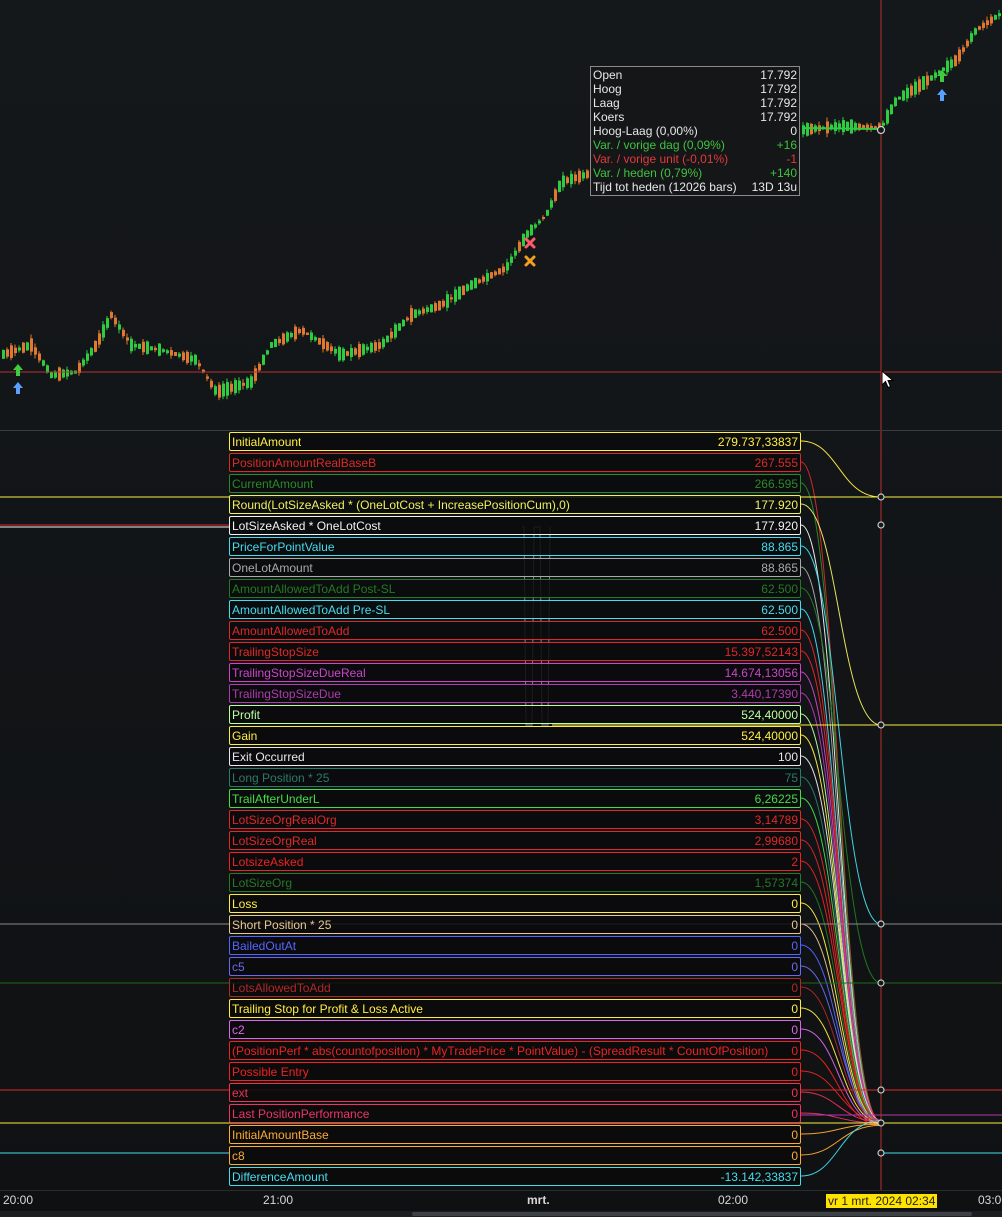 This screenshot has height=1217, width=1002. I want to click on indicator-name: c8, so click(238, 1155).